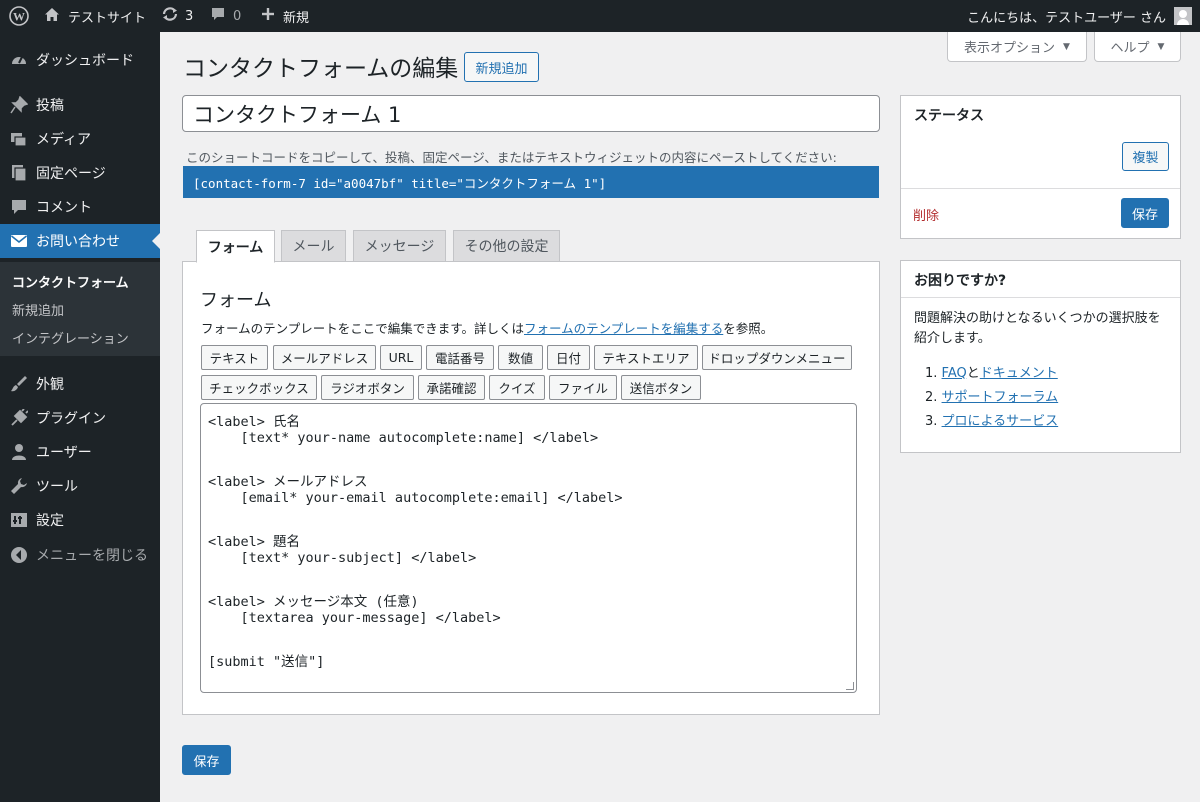  I want to click on sidebar-item-settings: 設定, so click(80, 520).